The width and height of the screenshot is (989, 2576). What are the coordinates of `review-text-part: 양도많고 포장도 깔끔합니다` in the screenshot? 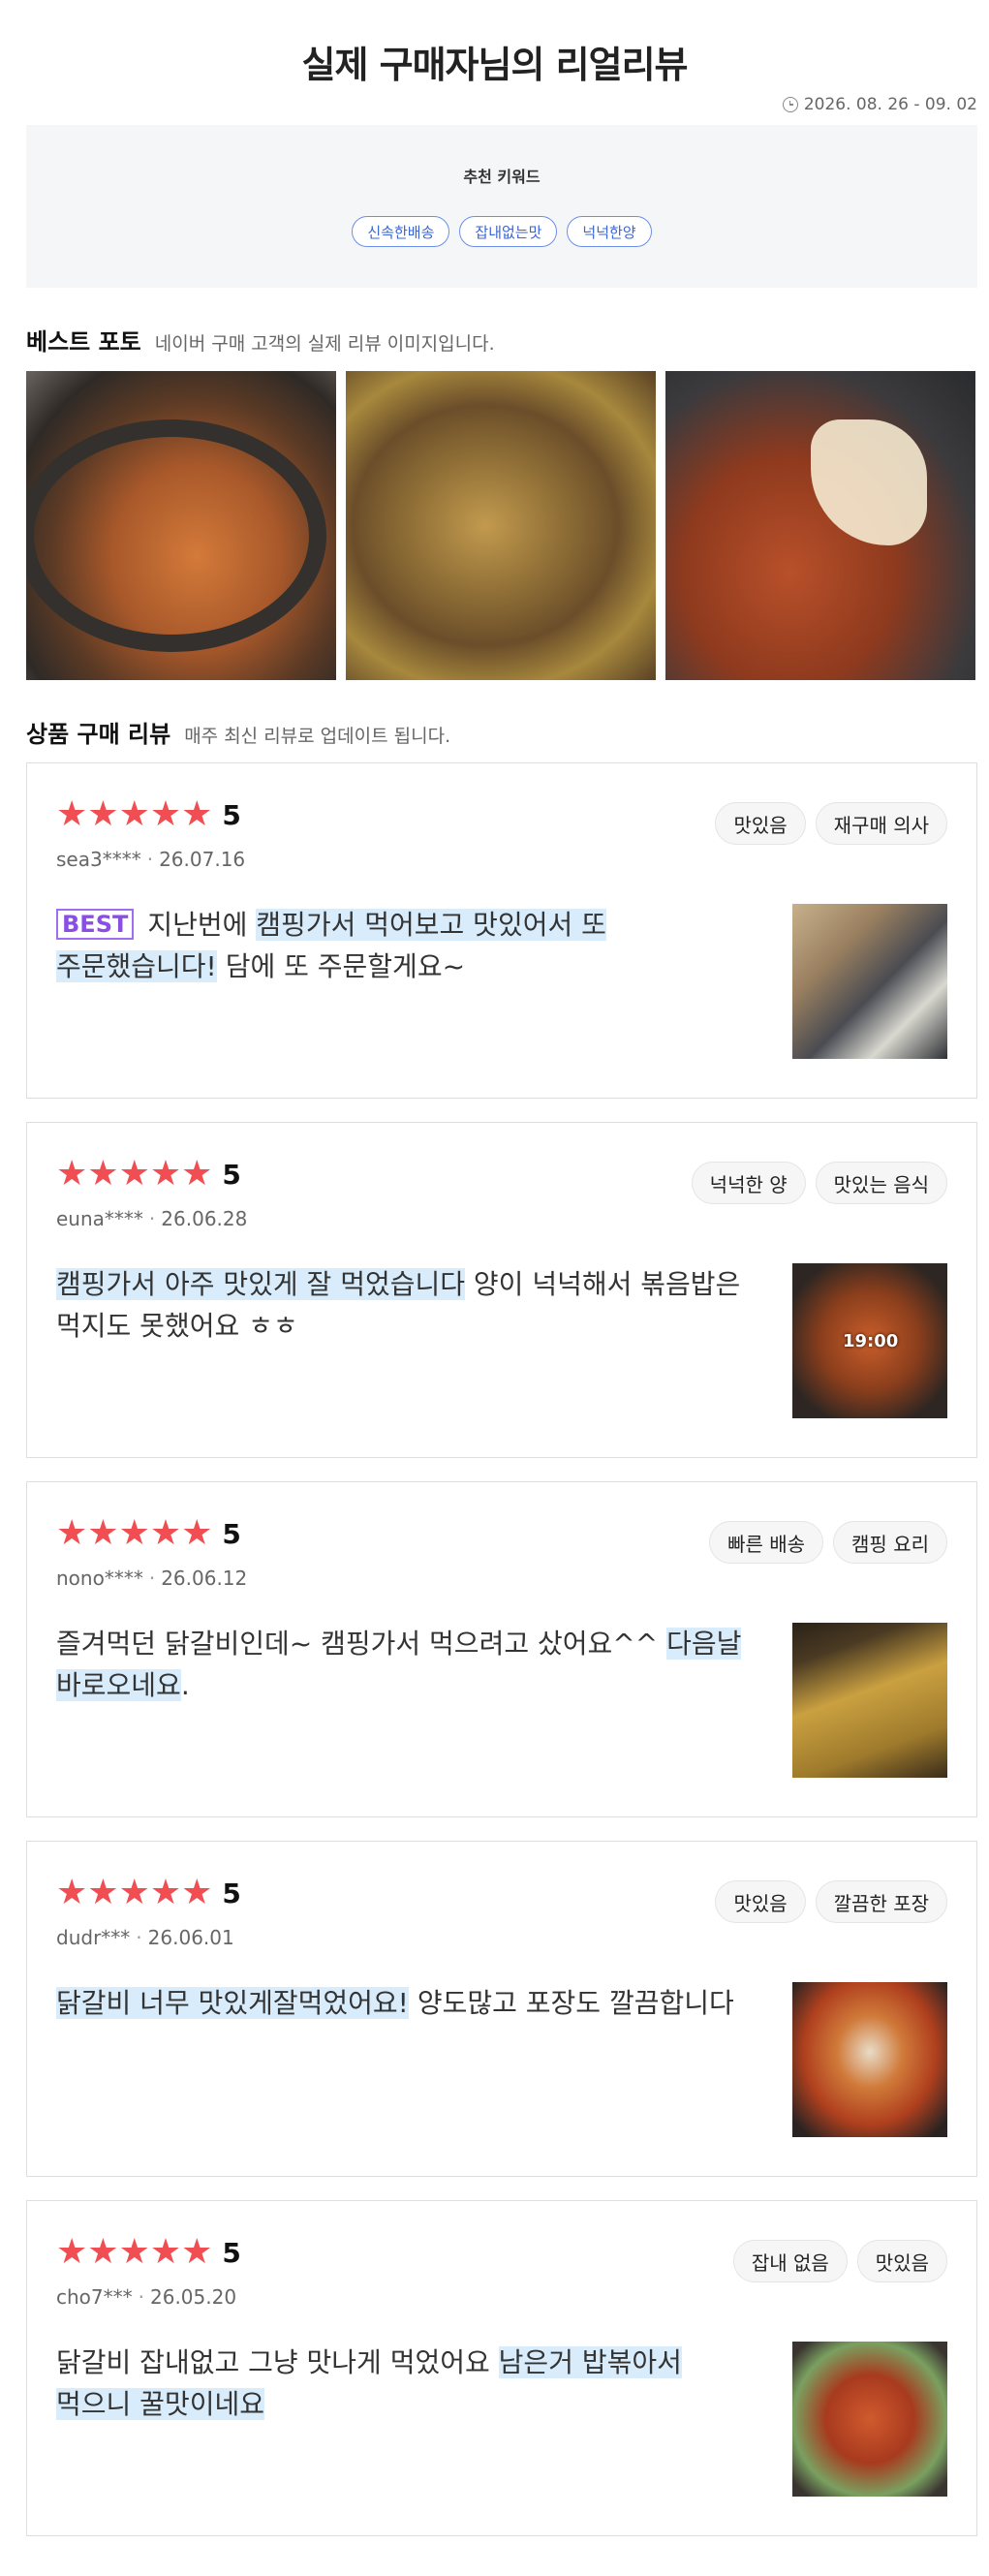 It's located at (571, 2003).